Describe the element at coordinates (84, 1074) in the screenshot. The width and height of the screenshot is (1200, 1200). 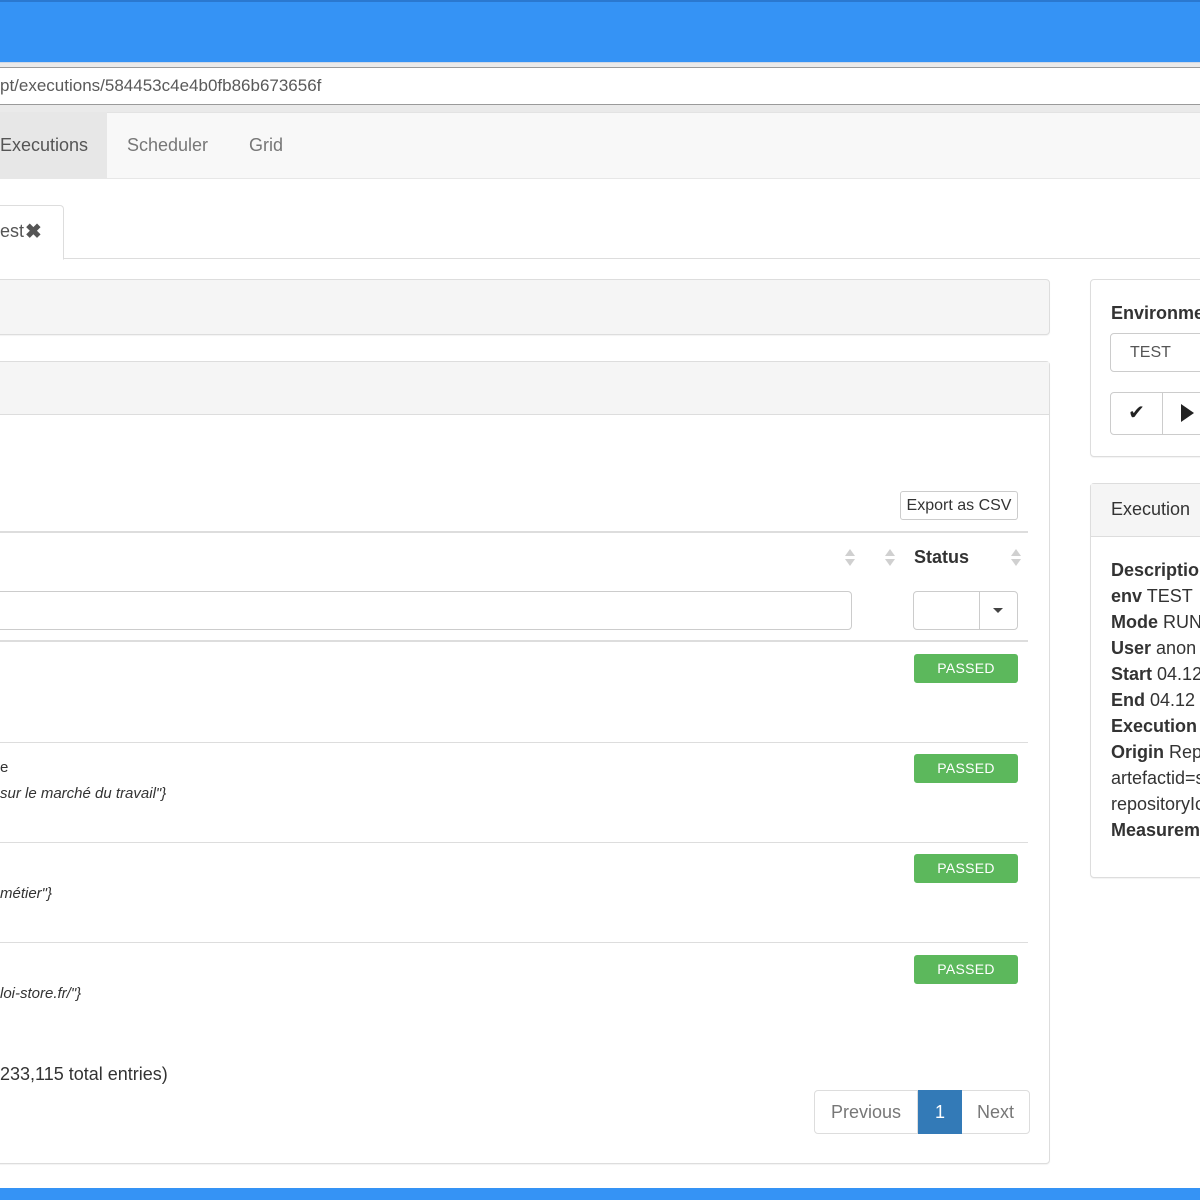
I see `table-entries-info: 233,115 total entries)` at that location.